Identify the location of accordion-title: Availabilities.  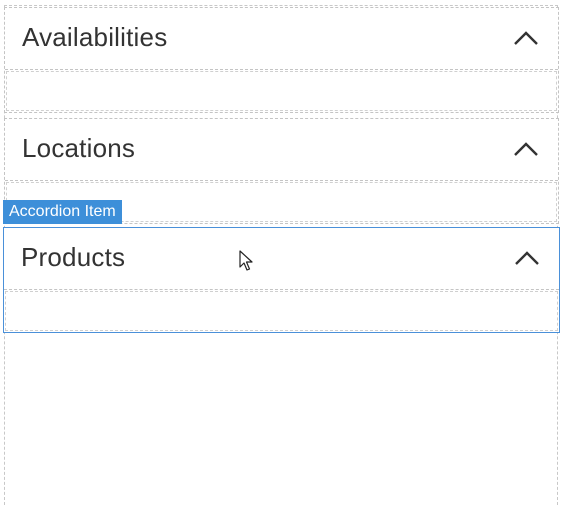
(95, 37).